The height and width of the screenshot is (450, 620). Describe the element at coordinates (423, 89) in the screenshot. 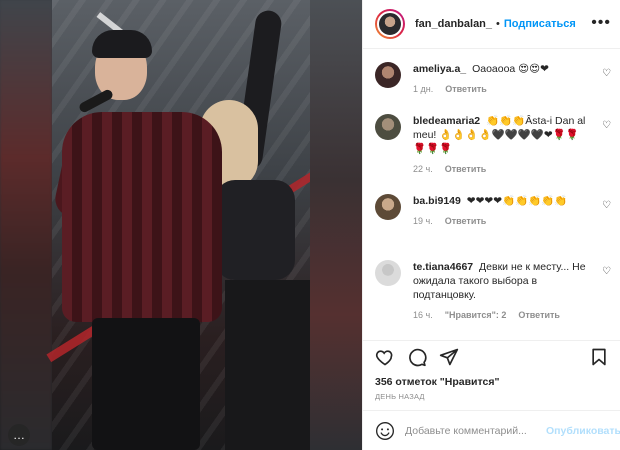

I see `comment-time: 1 дн.` at that location.